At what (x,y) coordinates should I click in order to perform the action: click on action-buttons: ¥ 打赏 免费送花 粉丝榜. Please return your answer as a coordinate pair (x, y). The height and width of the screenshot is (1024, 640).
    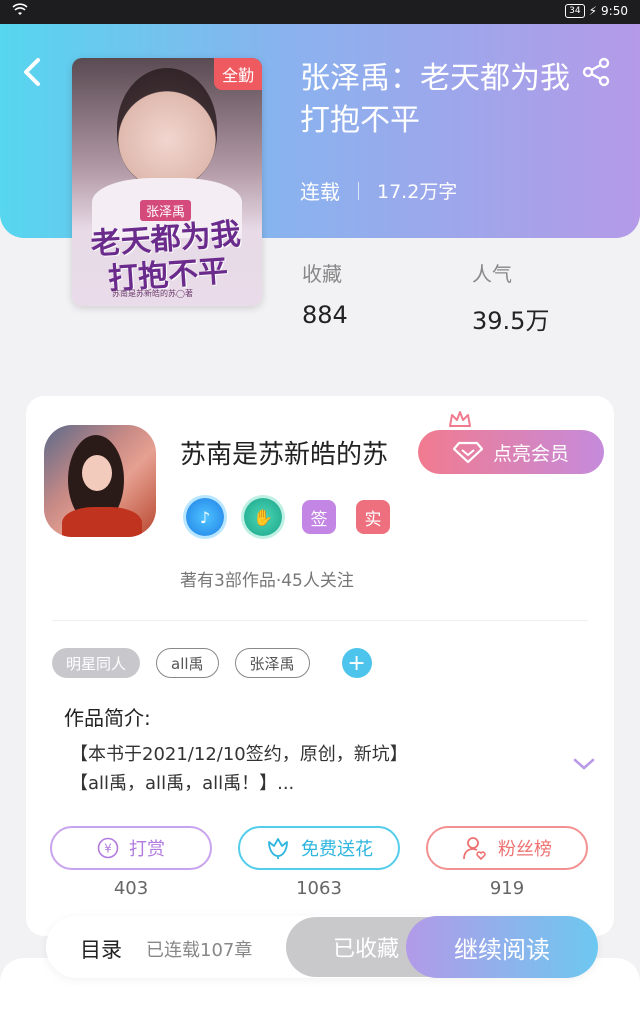
    Looking at the image, I should click on (319, 848).